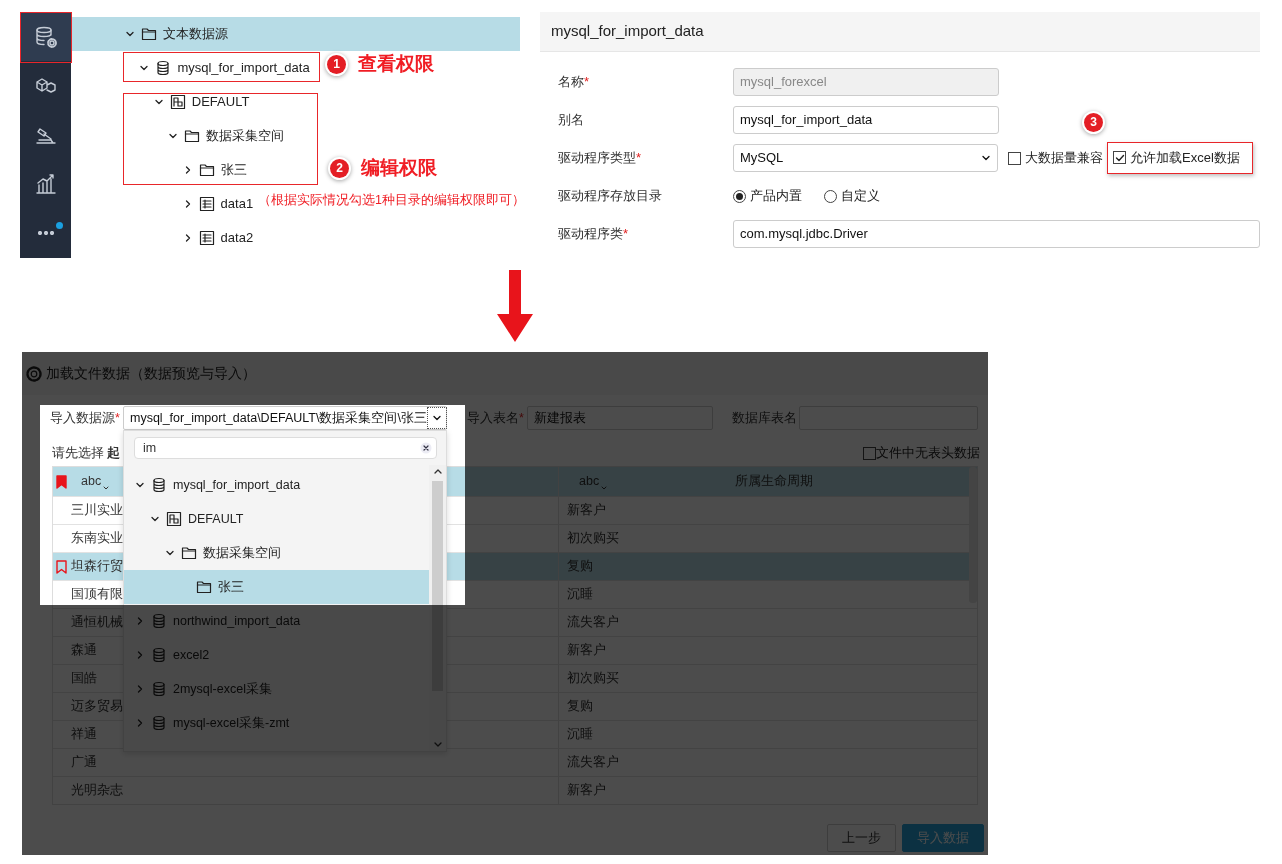 Image resolution: width=1282 pixels, height=864 pixels. What do you see at coordinates (84, 763) in the screenshot?
I see `table-cell-text: 广通` at bounding box center [84, 763].